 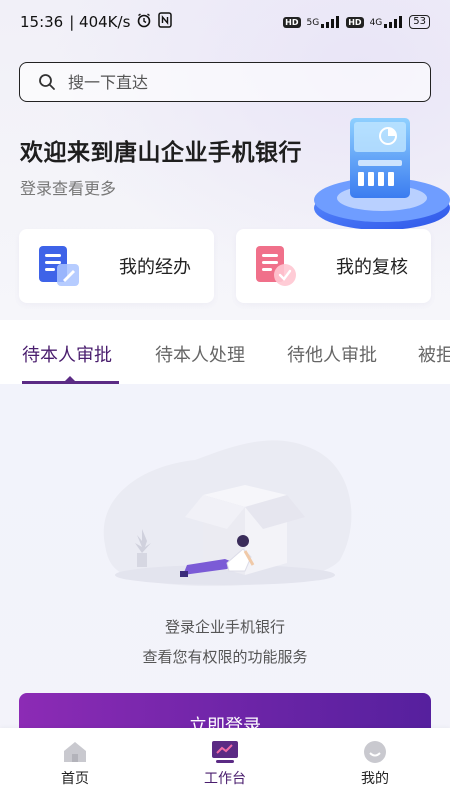 I want to click on tab-pending-my-processing: 待本人处理, so click(x=200, y=354).